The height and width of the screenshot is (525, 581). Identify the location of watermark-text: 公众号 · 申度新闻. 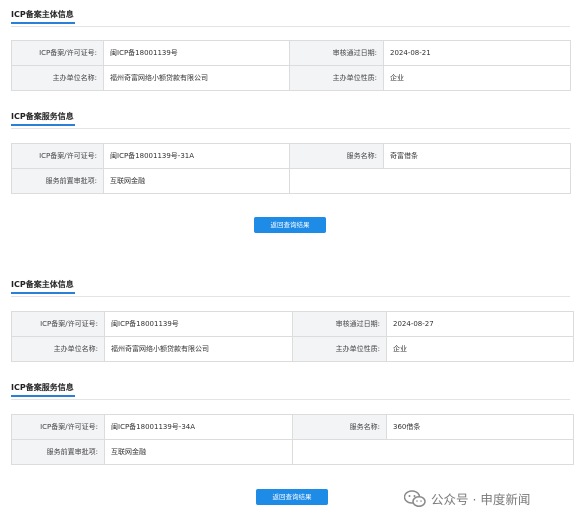
(481, 499).